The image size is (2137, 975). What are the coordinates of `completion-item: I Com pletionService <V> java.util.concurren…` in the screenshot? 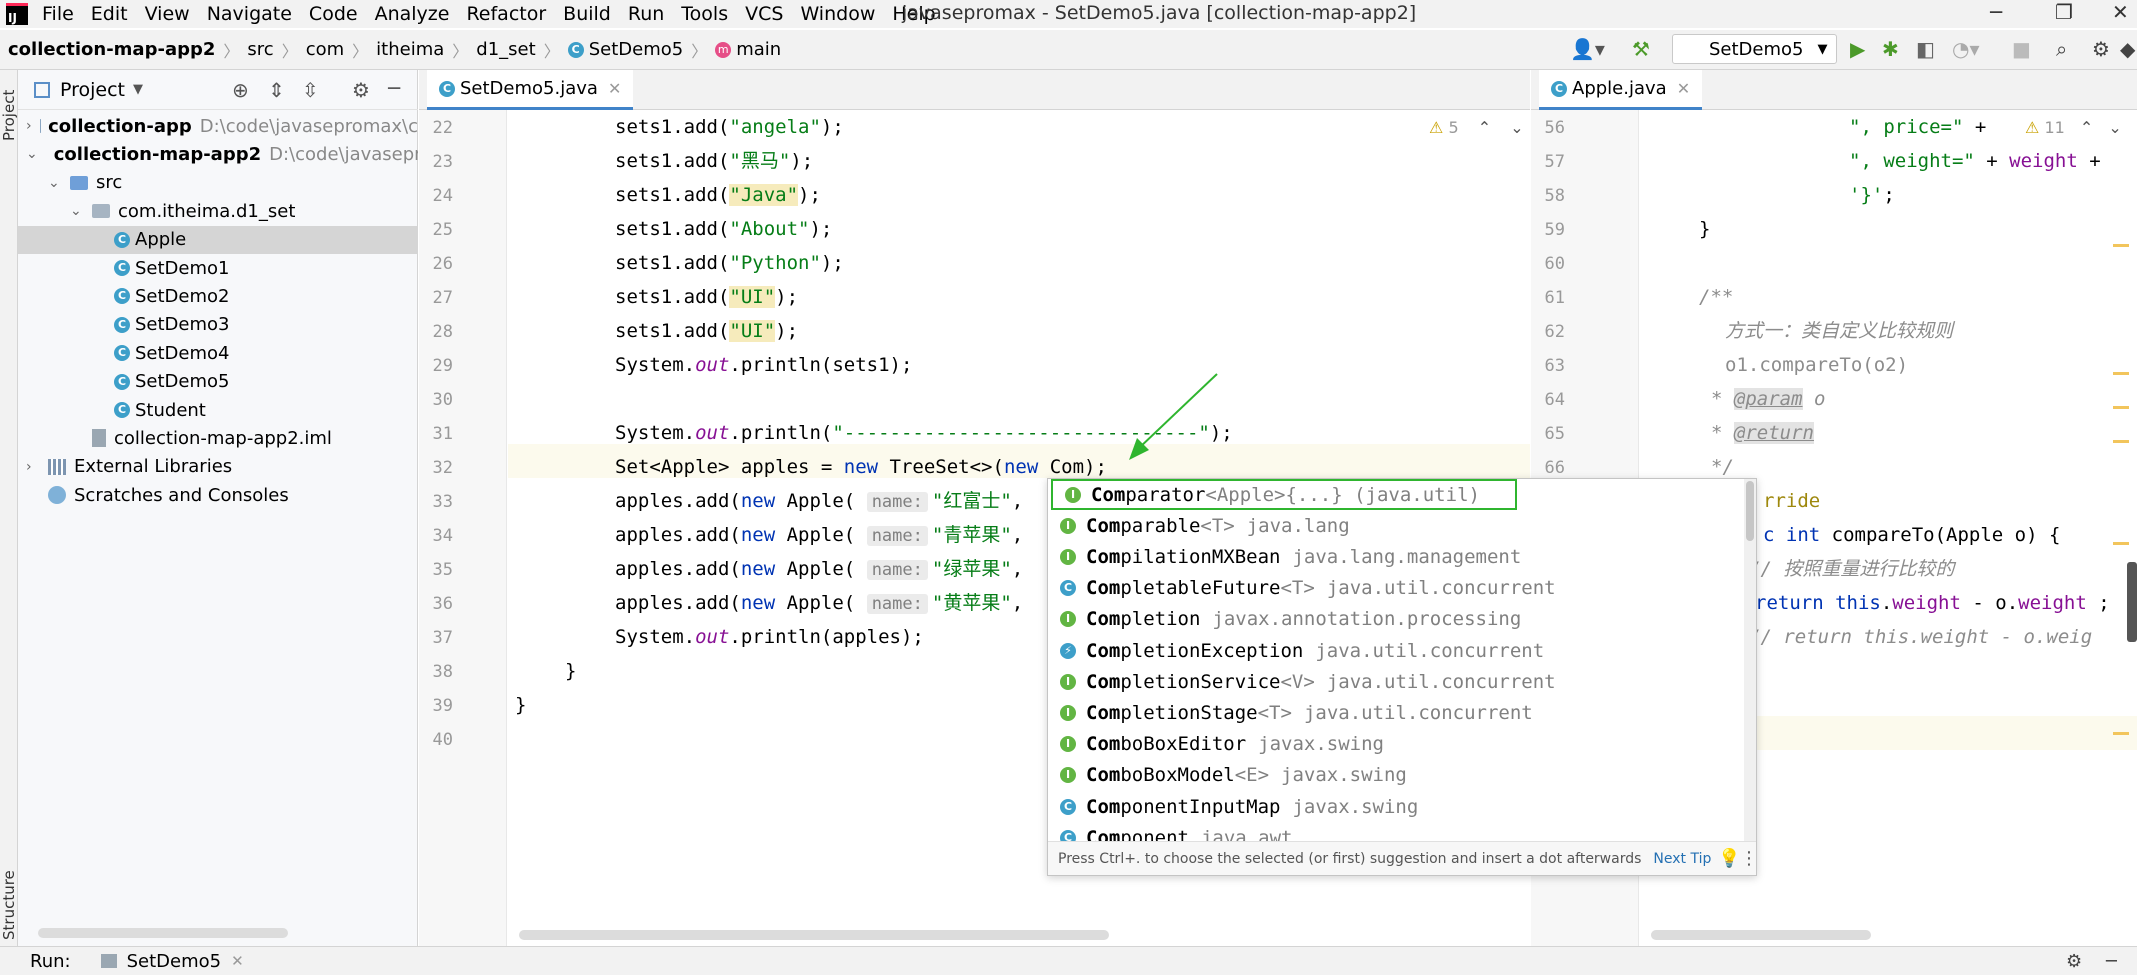 It's located at (1393, 681).